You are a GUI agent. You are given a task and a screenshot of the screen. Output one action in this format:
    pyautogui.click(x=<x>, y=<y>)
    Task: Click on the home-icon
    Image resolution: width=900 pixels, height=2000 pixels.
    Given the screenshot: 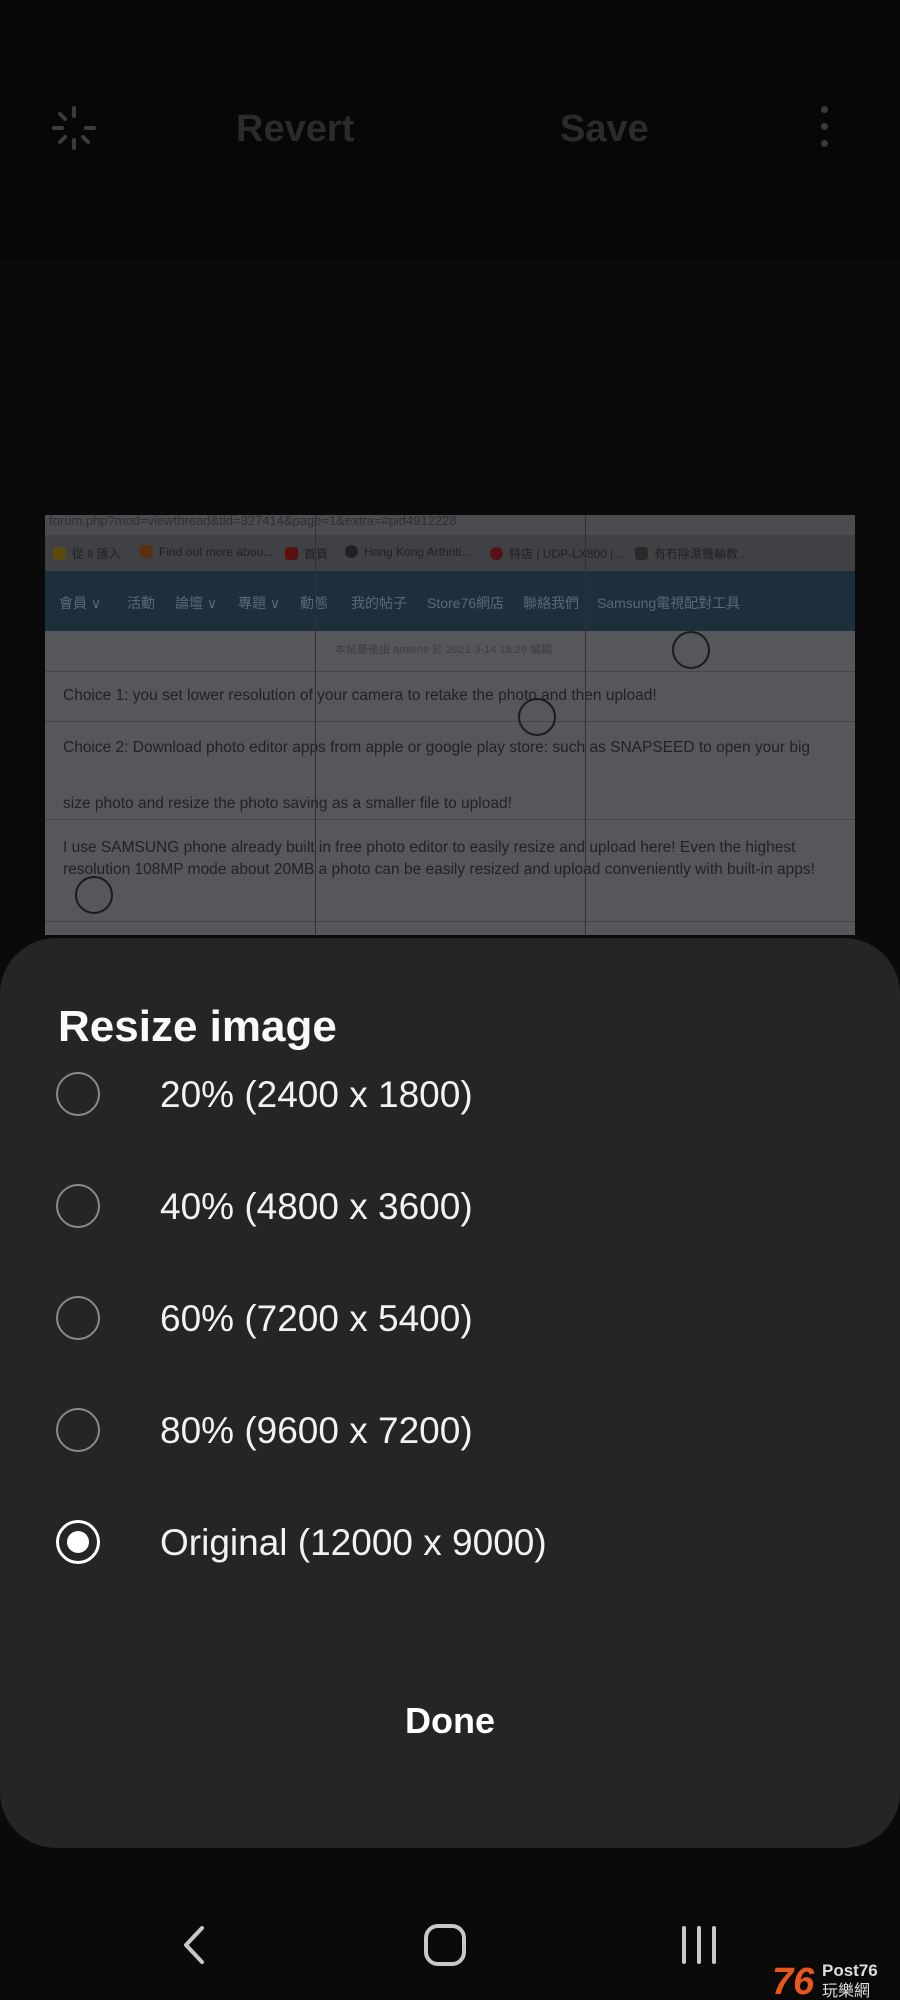 What is the action you would take?
    pyautogui.click(x=445, y=1945)
    